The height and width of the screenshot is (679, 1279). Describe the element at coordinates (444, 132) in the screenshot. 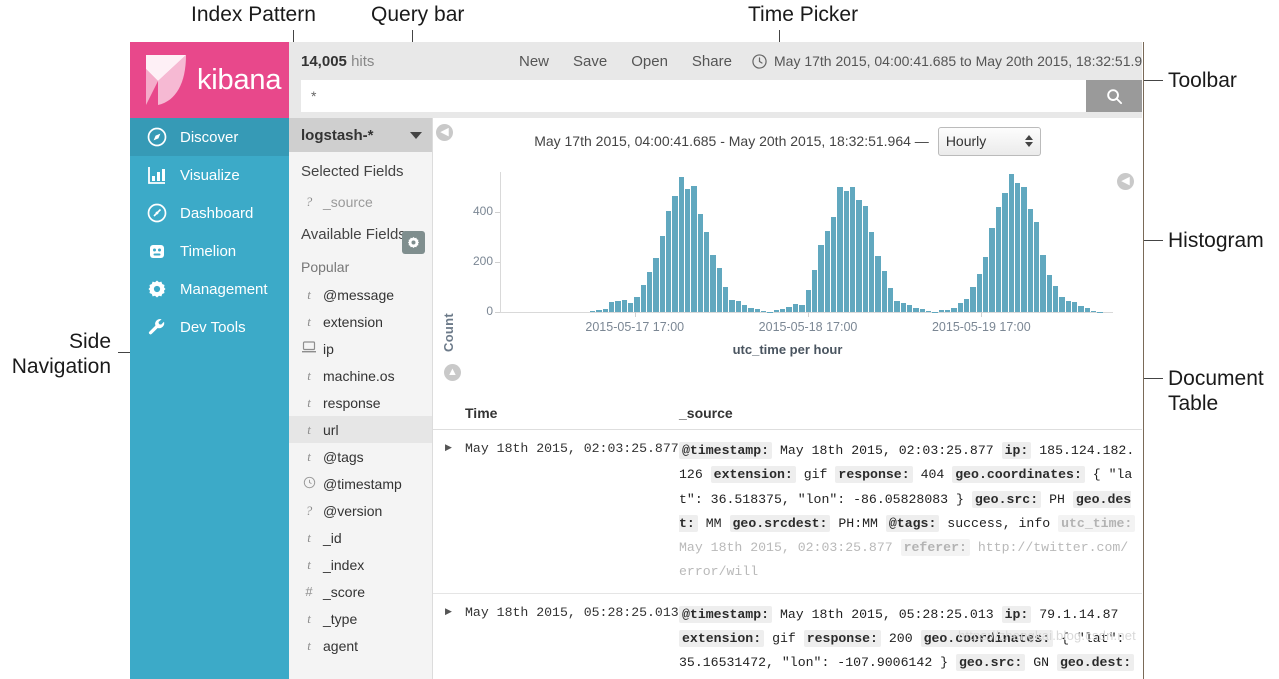

I see `collapse-sidebar-chevron-icon: ◀` at that location.